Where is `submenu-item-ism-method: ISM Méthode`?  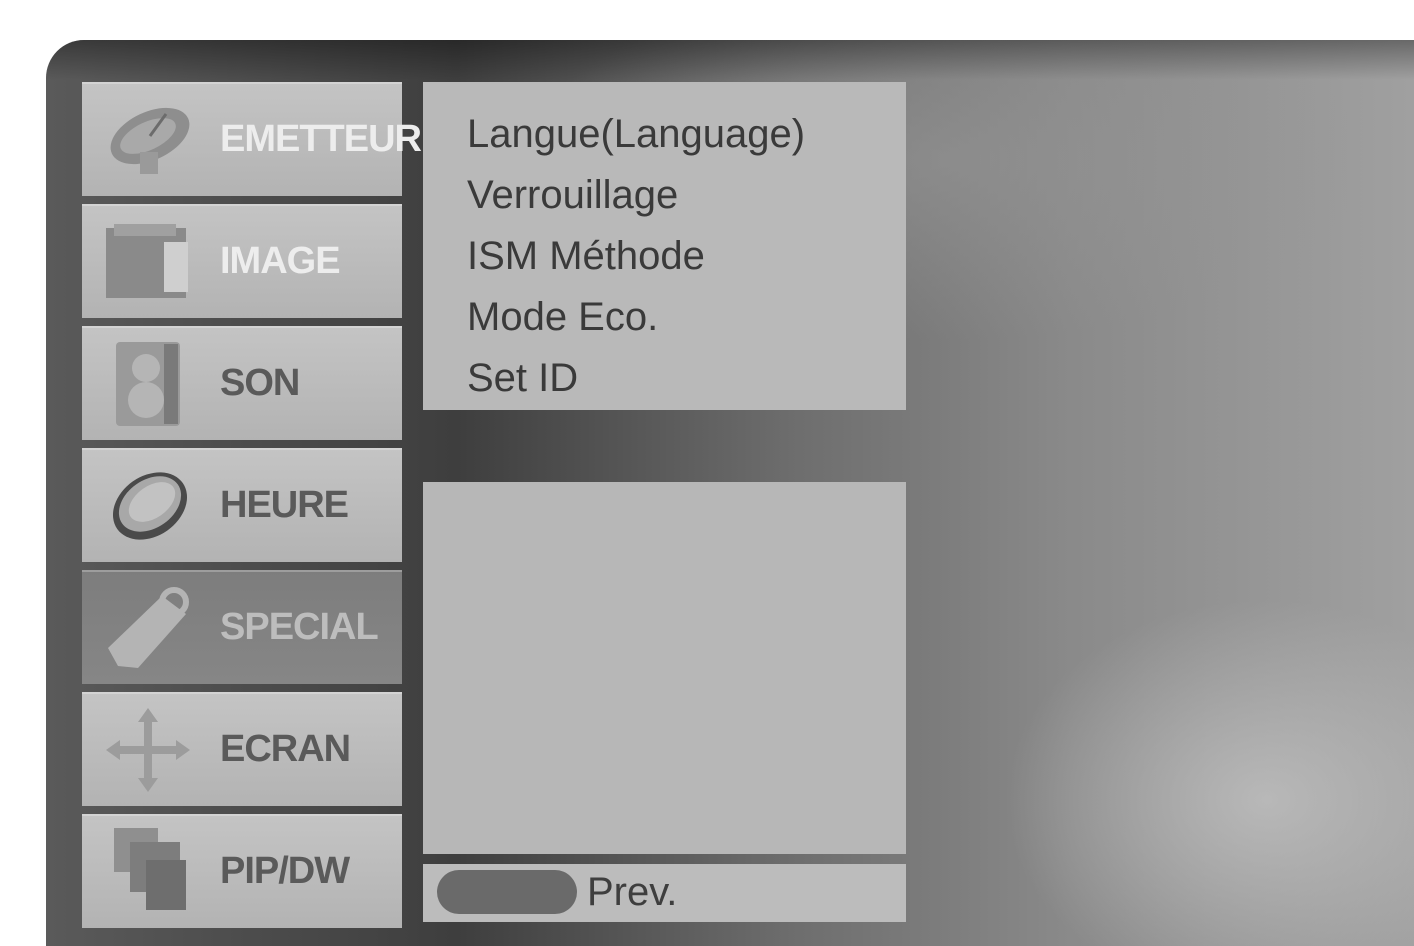
submenu-item-ism-method: ISM Méthode is located at coordinates (586, 256).